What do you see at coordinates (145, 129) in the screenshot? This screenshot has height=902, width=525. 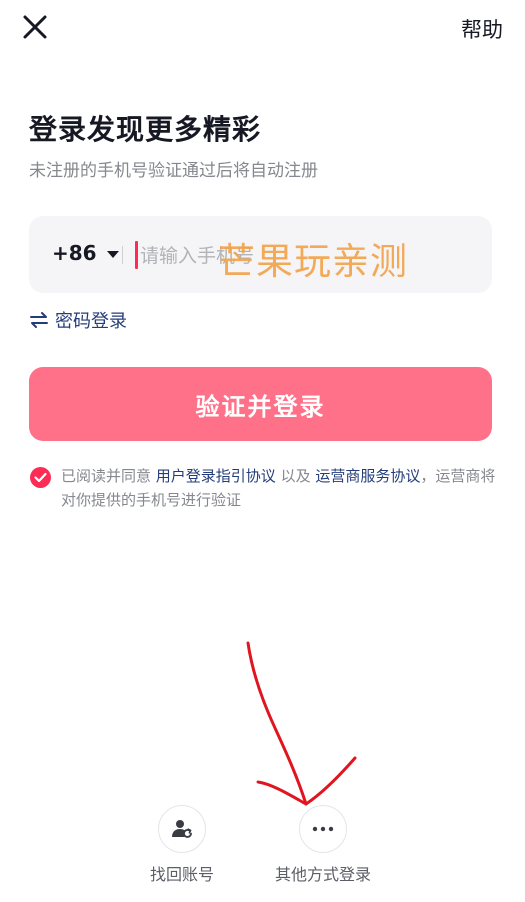 I see `page-title: 登录发现更多精彩` at bounding box center [145, 129].